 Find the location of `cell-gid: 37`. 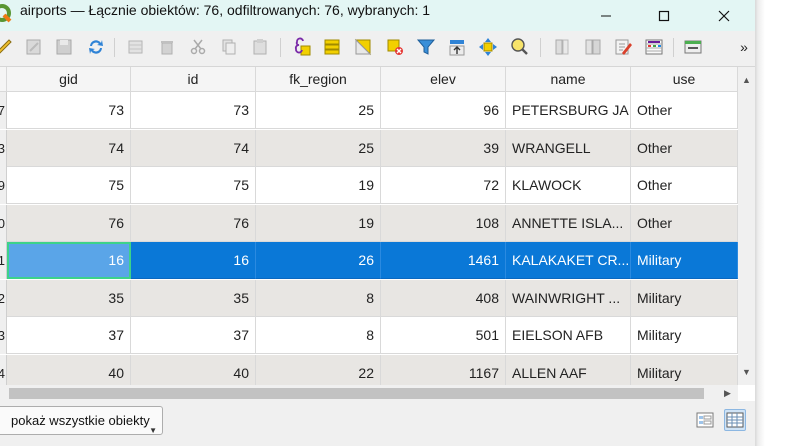

cell-gid: 37 is located at coordinates (69, 335).